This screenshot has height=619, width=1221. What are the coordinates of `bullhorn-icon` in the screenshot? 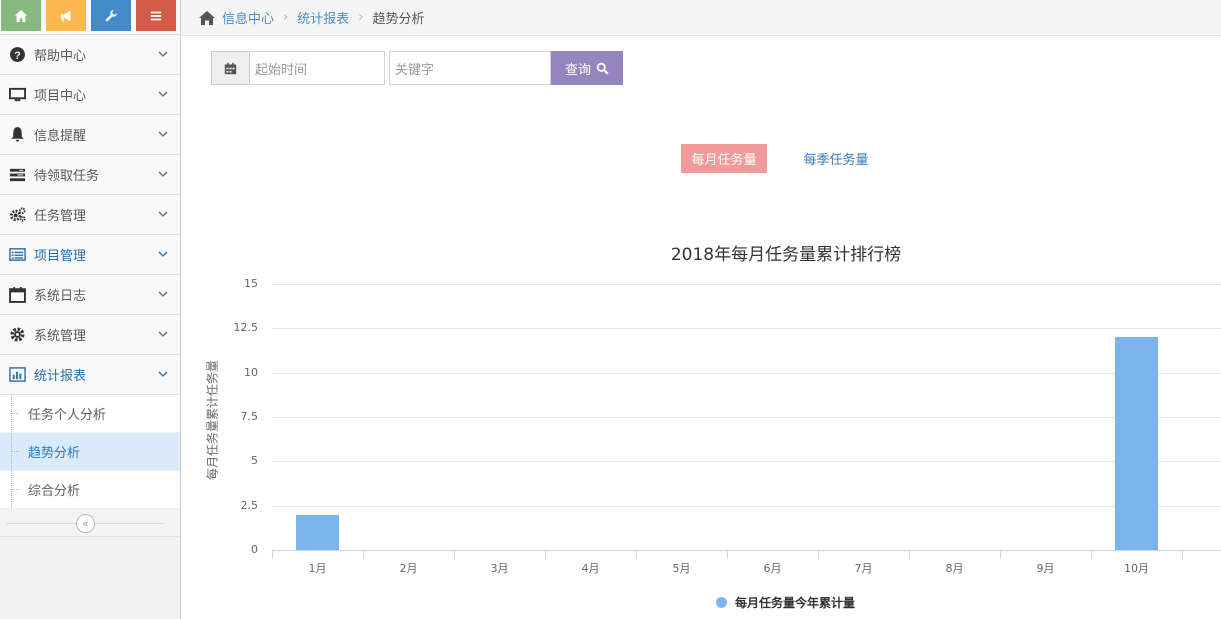 It's located at (66, 15).